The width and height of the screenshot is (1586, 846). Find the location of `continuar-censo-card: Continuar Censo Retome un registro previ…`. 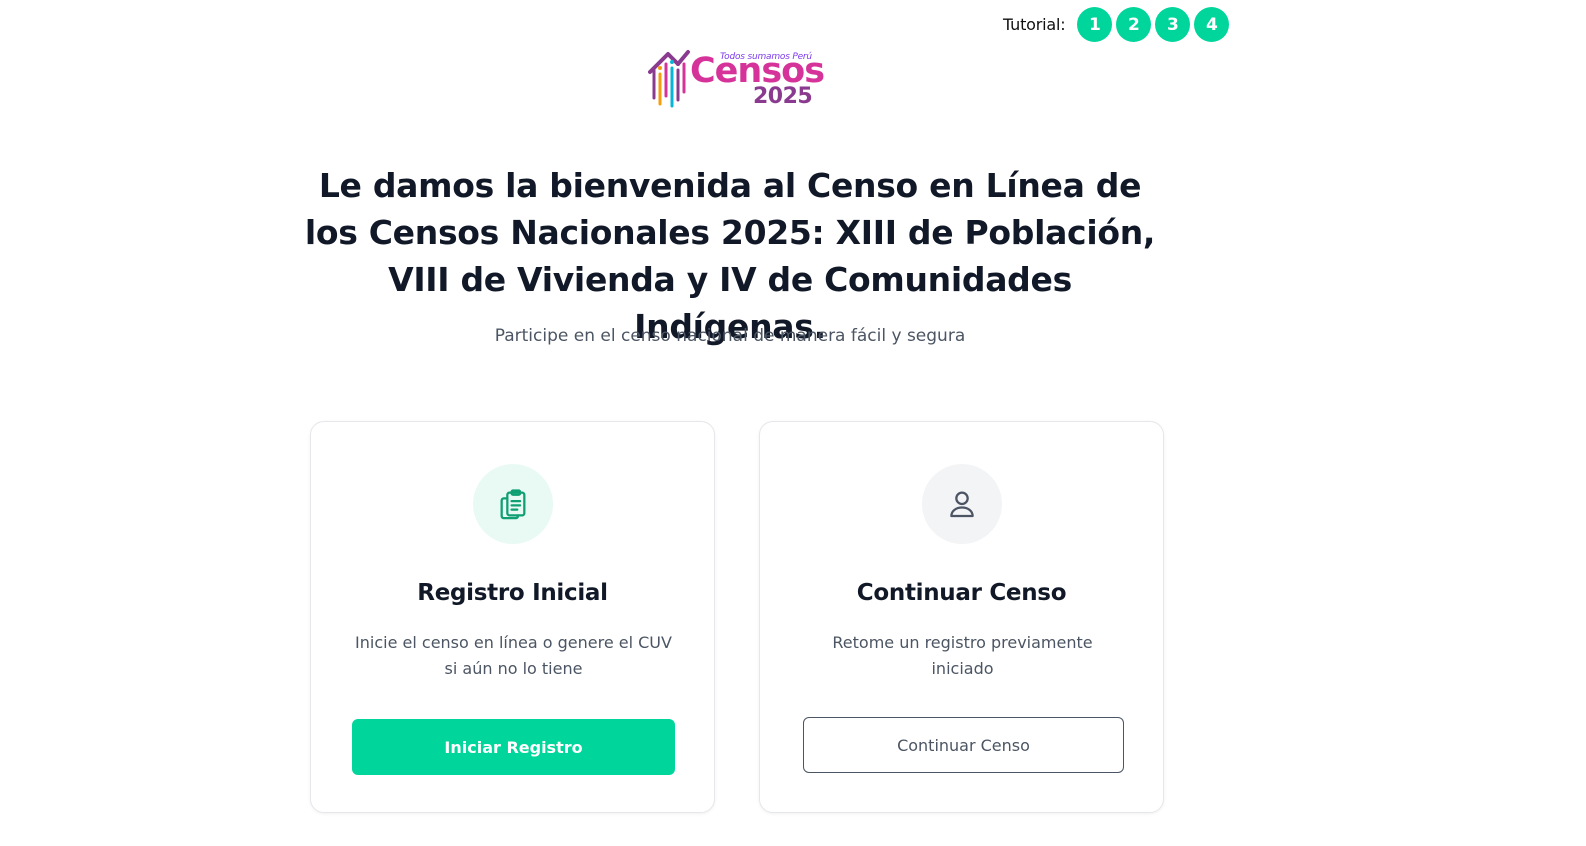

continuar-censo-card: Continuar Censo Retome un registro previ… is located at coordinates (961, 617).